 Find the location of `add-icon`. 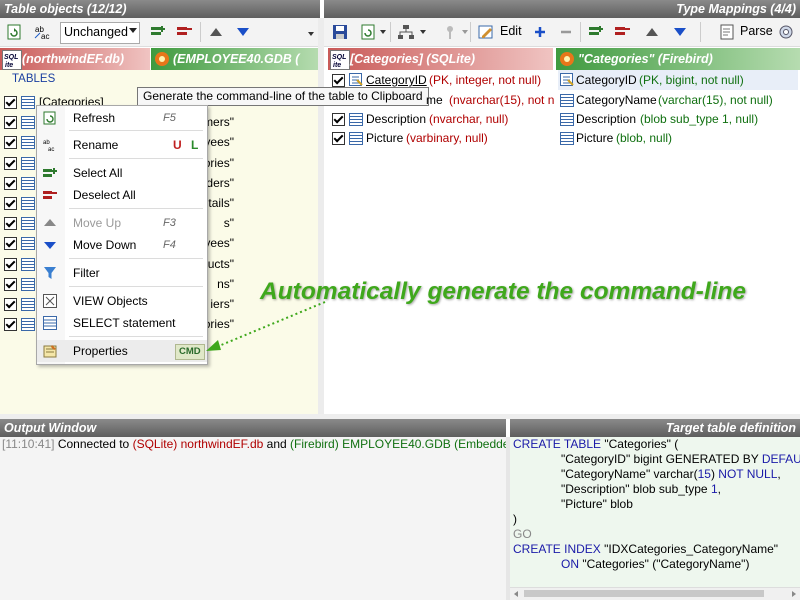

add-icon is located at coordinates (540, 32).